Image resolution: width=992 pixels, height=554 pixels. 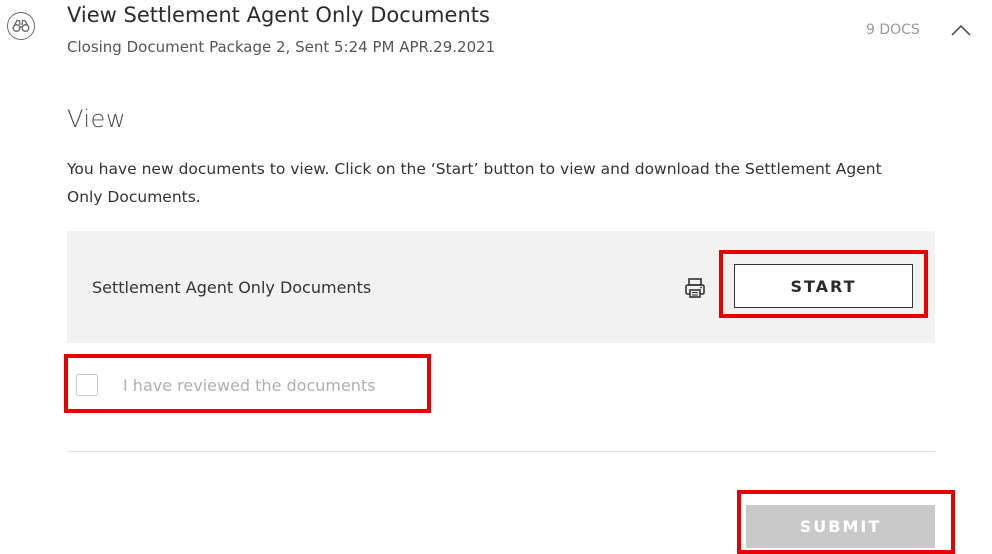 I want to click on reviewed-checkbox, so click(x=87, y=385).